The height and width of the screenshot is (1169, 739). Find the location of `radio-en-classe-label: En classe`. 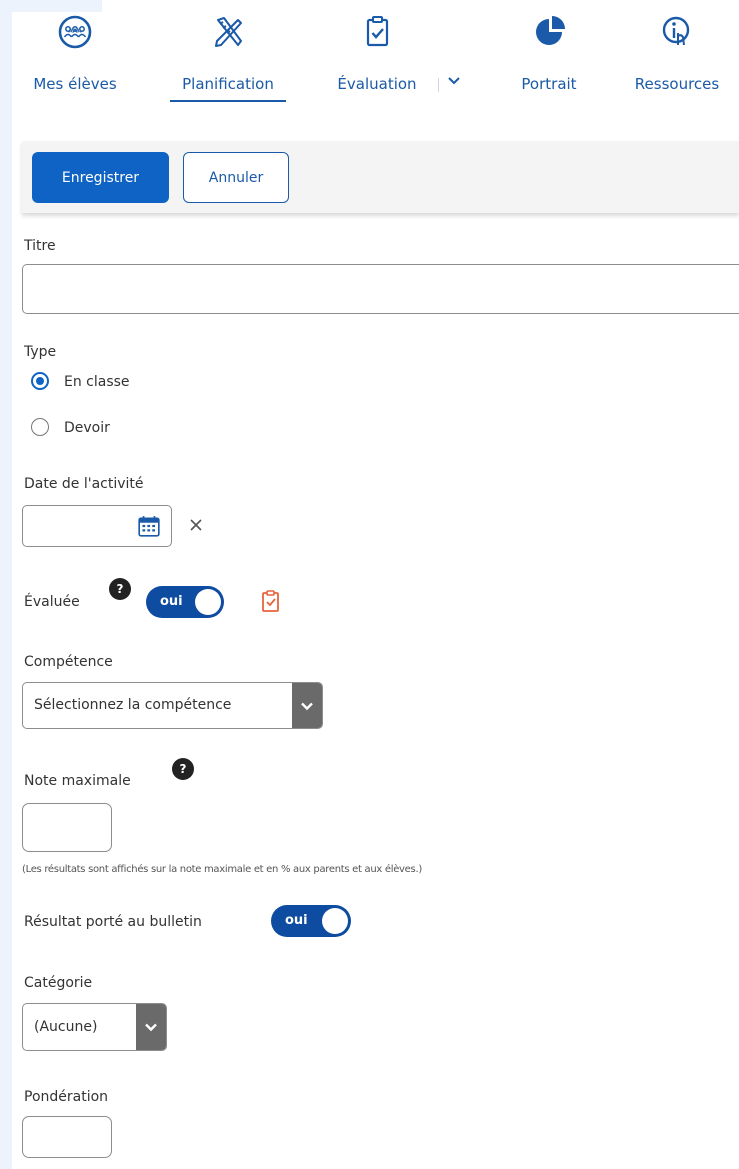

radio-en-classe-label: En classe is located at coordinates (97, 382).